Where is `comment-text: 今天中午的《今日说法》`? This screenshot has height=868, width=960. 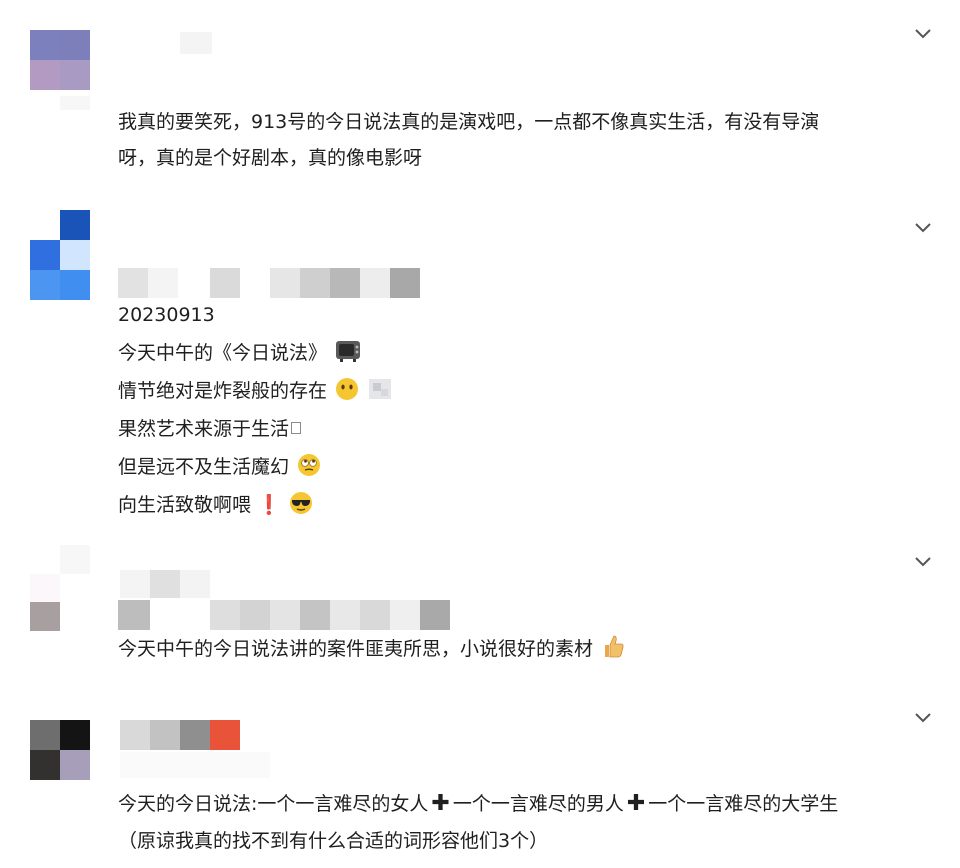
comment-text: 今天中午的《今日说法》 is located at coordinates (239, 353).